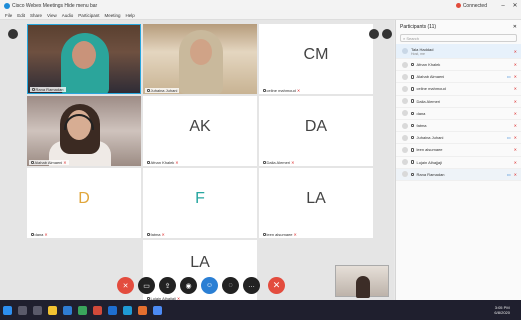 The width and height of the screenshot is (521, 320). What do you see at coordinates (157, 310) in the screenshot?
I see `chrome-icon` at bounding box center [157, 310].